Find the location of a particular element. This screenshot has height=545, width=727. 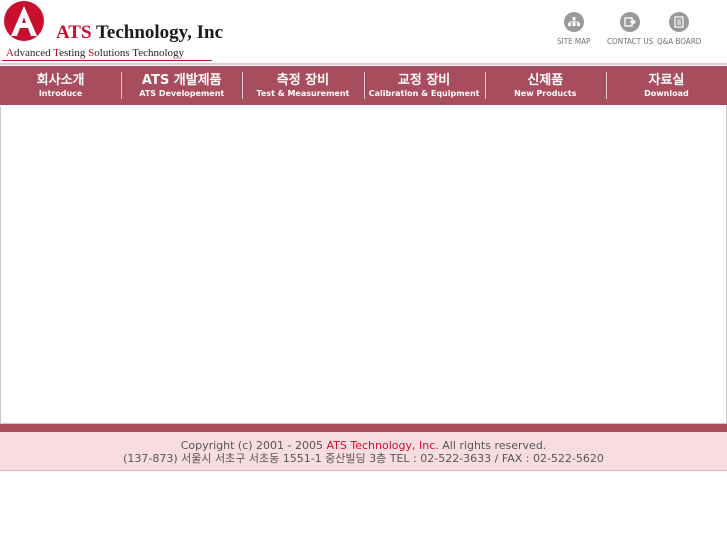

nav-label-ko: 교정 장비 is located at coordinates (424, 80).